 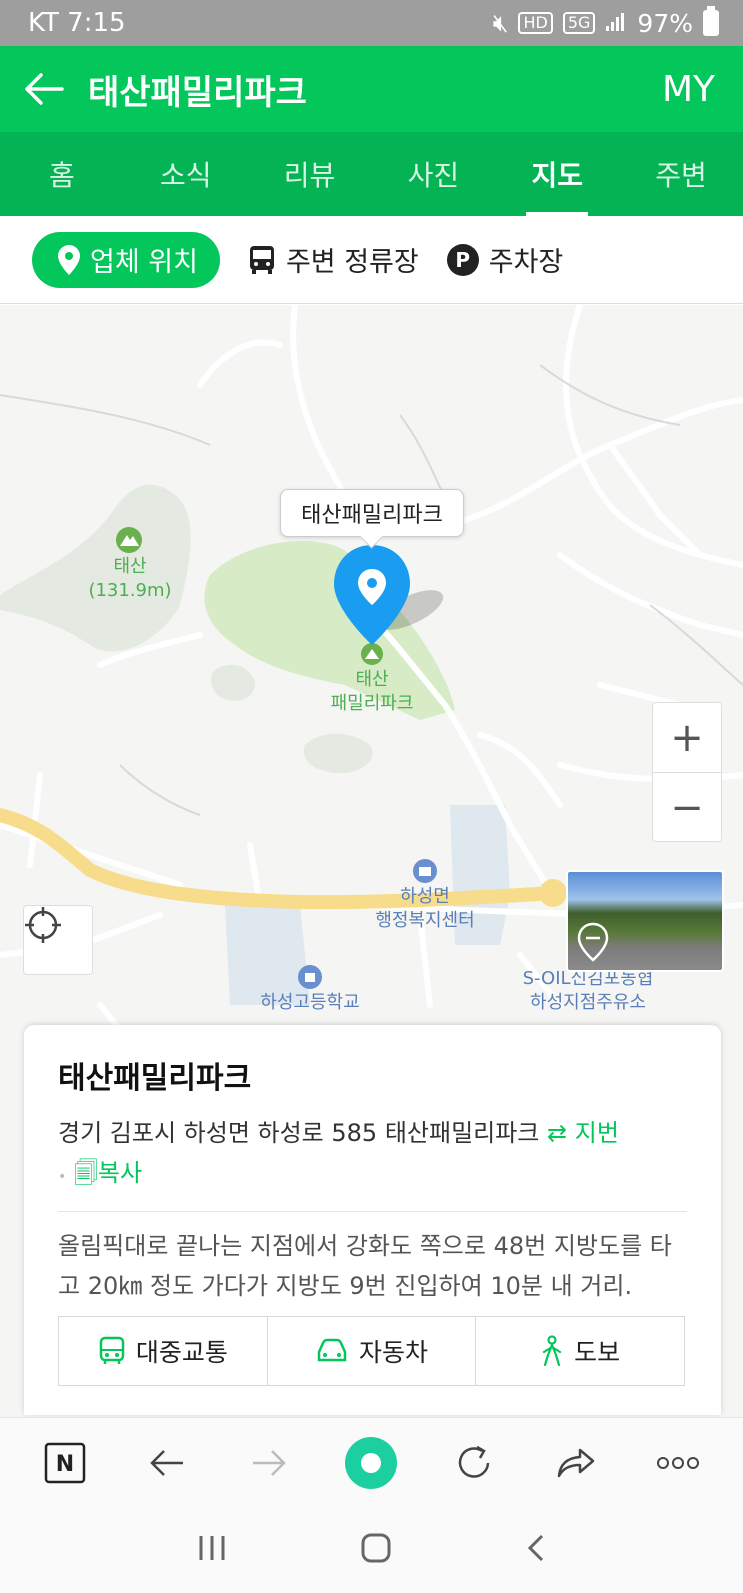 I want to click on place-callout: 태산패밀리파크, so click(x=372, y=513).